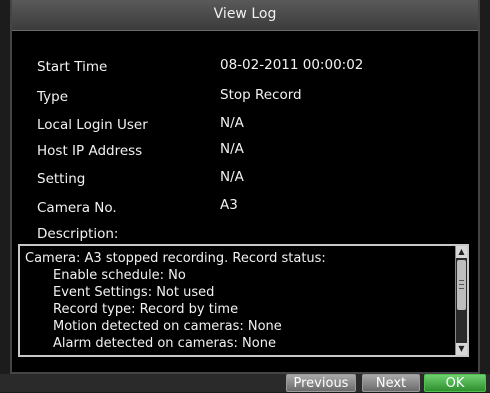 This screenshot has height=393, width=490. What do you see at coordinates (232, 123) in the screenshot?
I see `local-login-user-value: N/A` at bounding box center [232, 123].